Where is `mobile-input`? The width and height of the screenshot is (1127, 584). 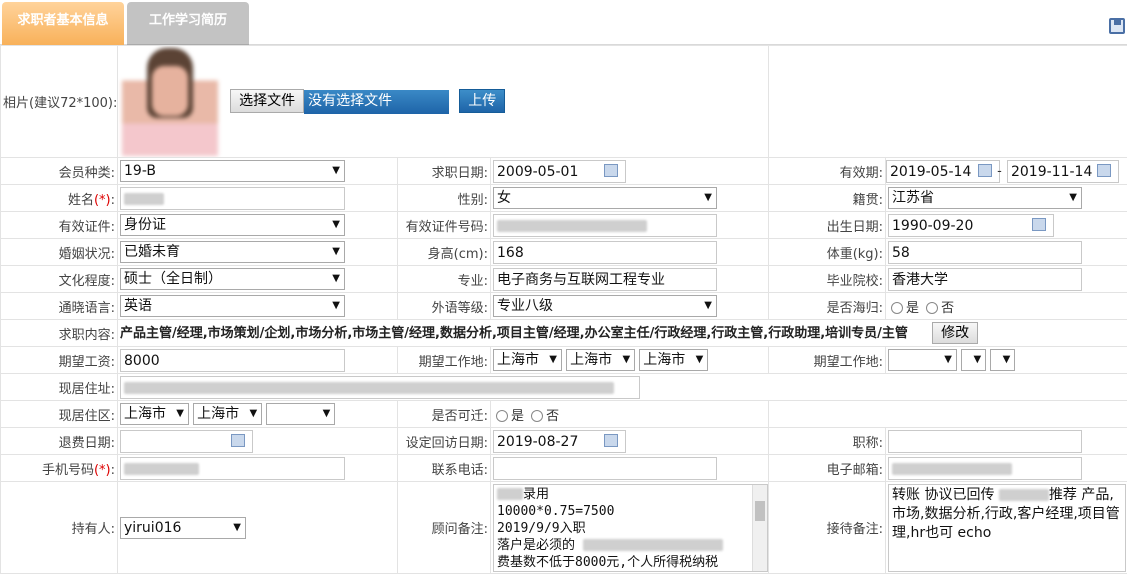 mobile-input is located at coordinates (232, 468).